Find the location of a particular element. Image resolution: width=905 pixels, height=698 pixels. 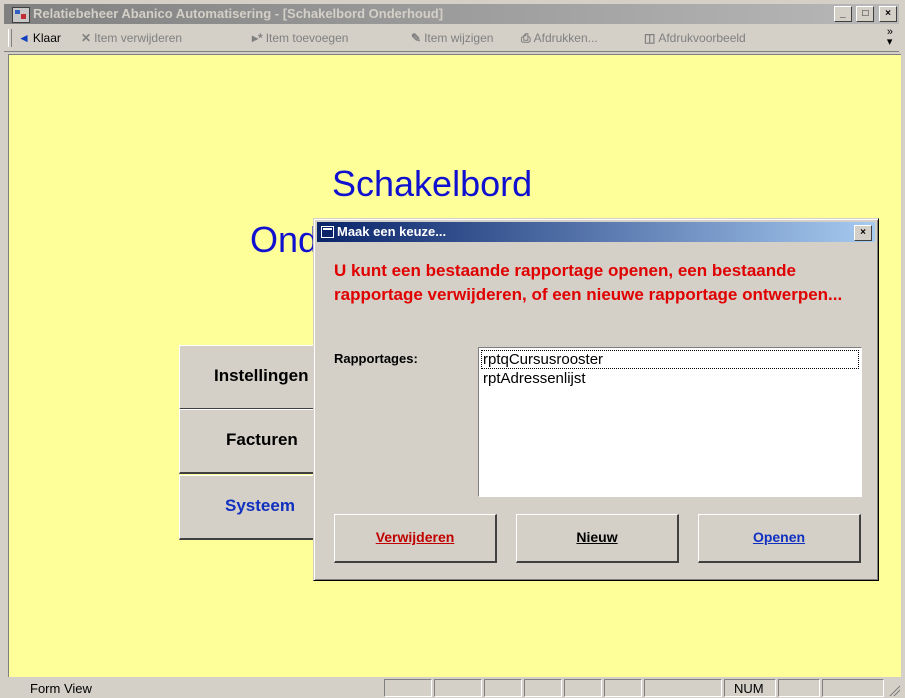

toolbar-item-wijzigen-button: ✎ Item wijzigen is located at coordinates (452, 38).